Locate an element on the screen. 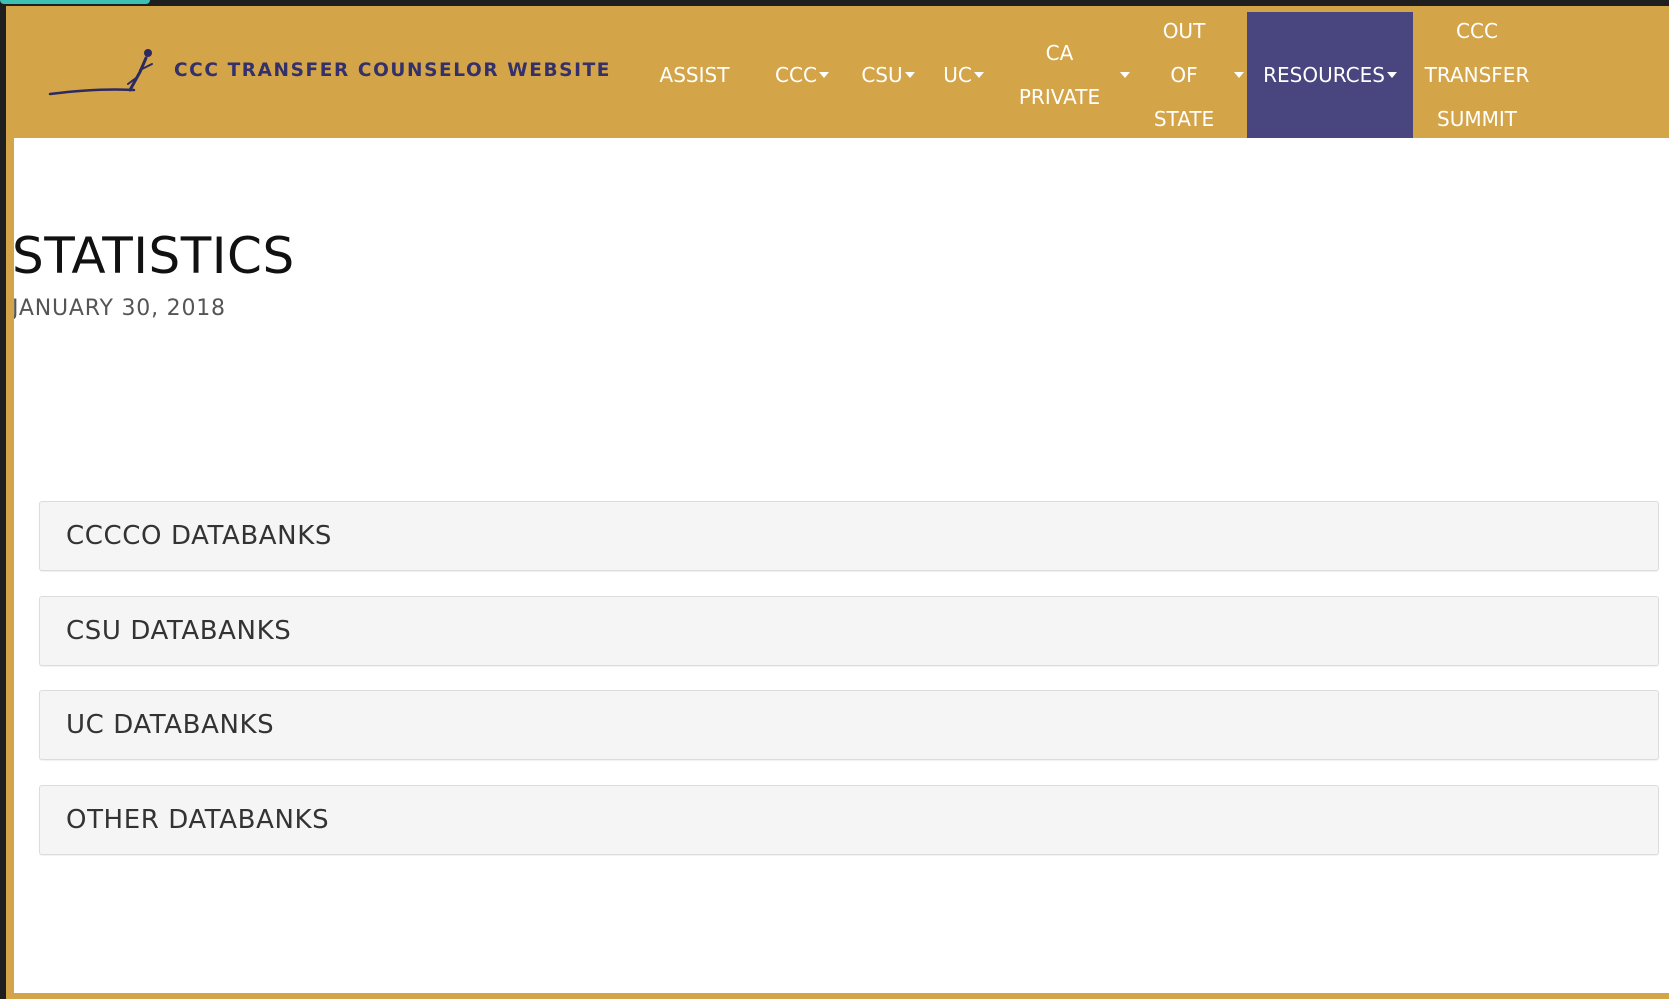 The width and height of the screenshot is (1669, 999). nav-uc: UC is located at coordinates (963, 75).